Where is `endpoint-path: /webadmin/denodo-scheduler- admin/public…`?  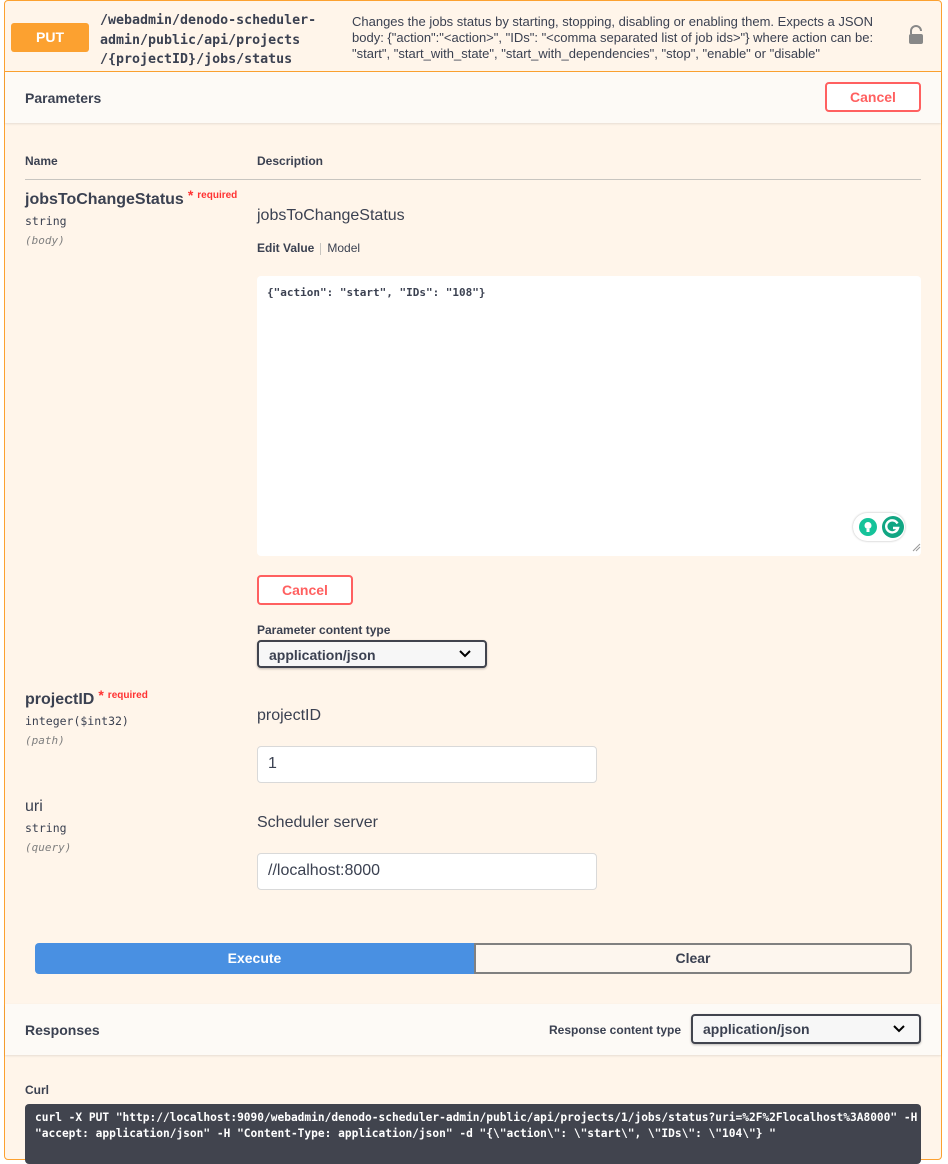
endpoint-path: /webadmin/denodo-scheduler- admin/public… is located at coordinates (223, 40).